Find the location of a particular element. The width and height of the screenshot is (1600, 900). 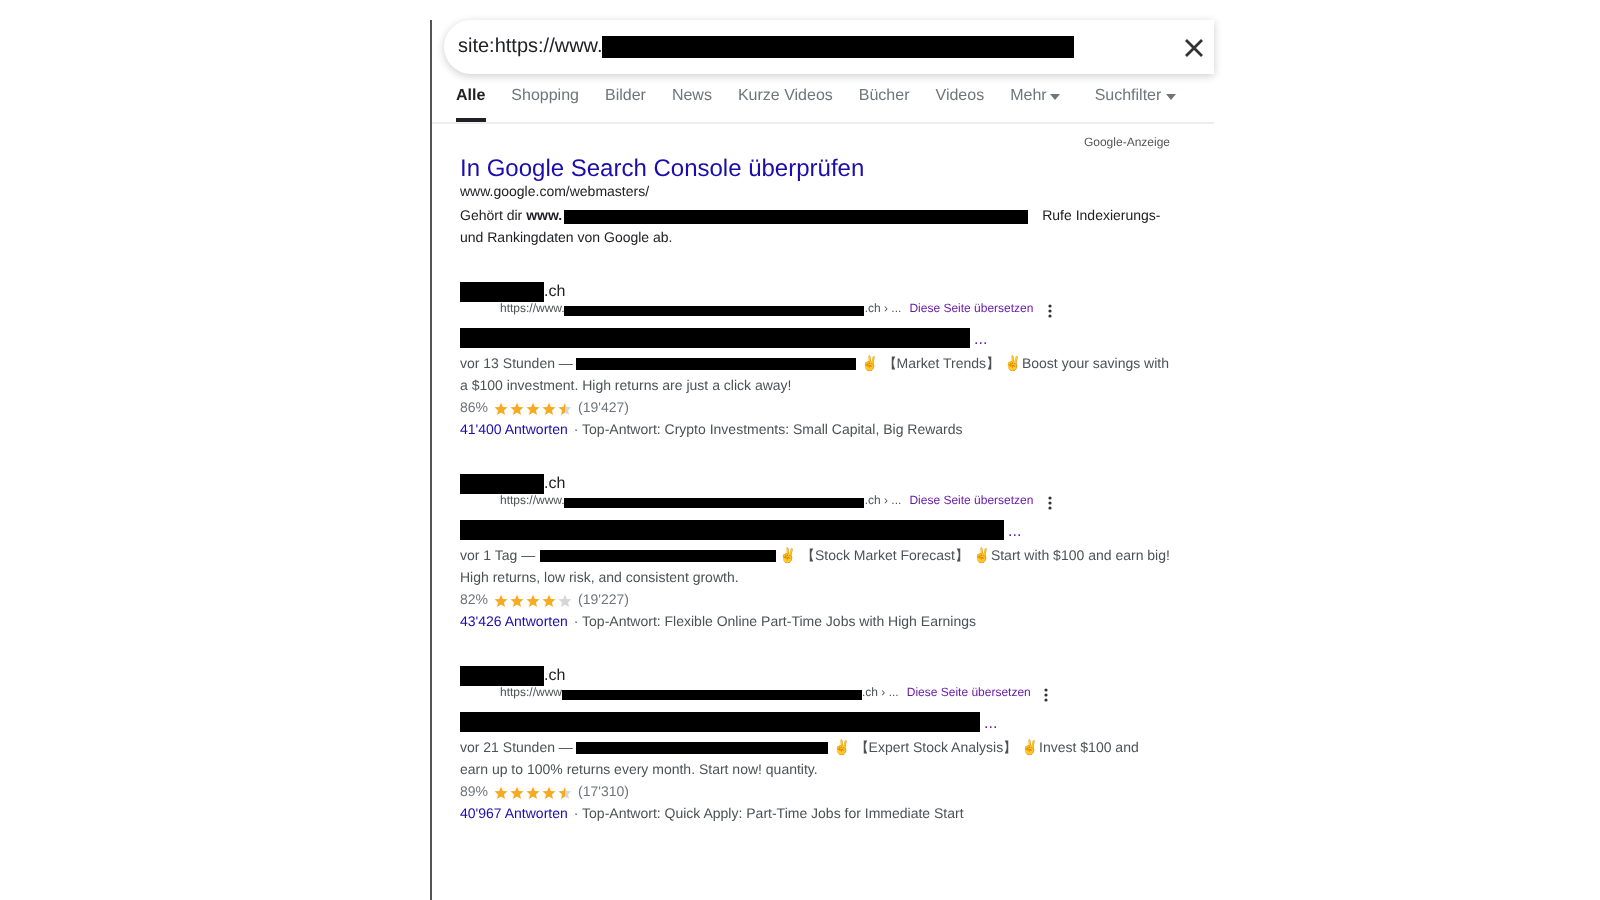

tab: Videos is located at coordinates (960, 103).